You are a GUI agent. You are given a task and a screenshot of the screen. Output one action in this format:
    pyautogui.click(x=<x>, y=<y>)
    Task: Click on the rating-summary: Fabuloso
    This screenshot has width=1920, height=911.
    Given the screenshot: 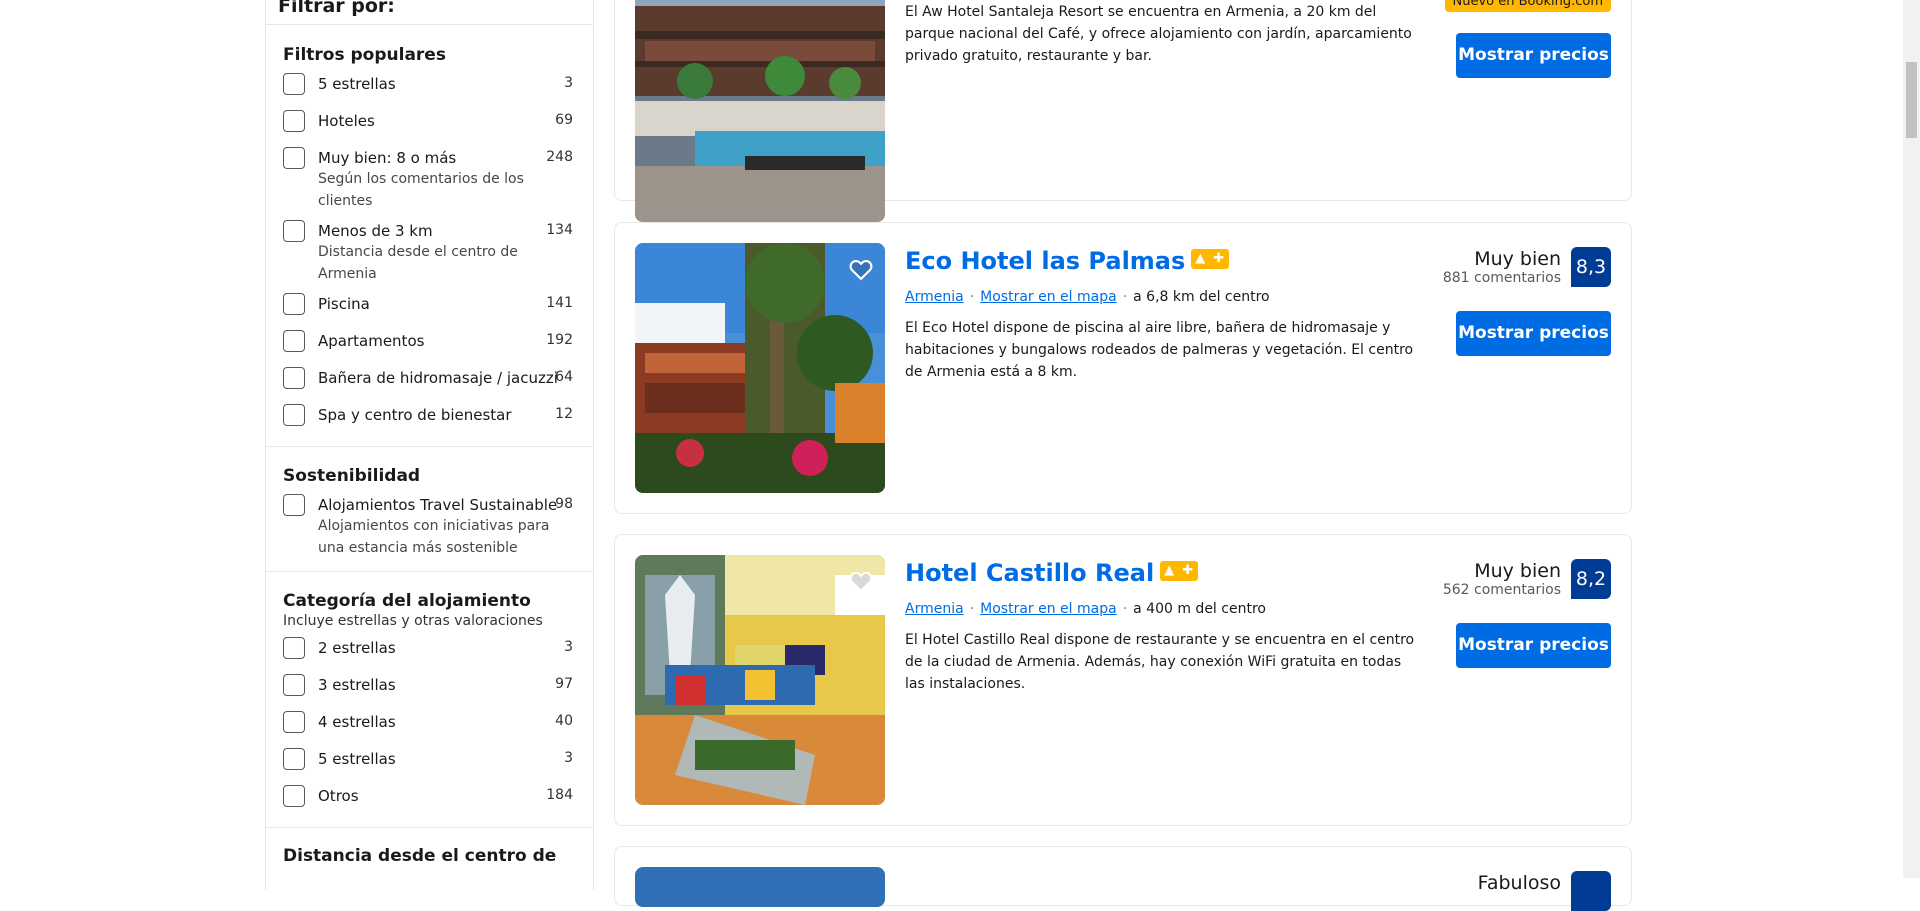 What is the action you would take?
    pyautogui.click(x=1519, y=883)
    